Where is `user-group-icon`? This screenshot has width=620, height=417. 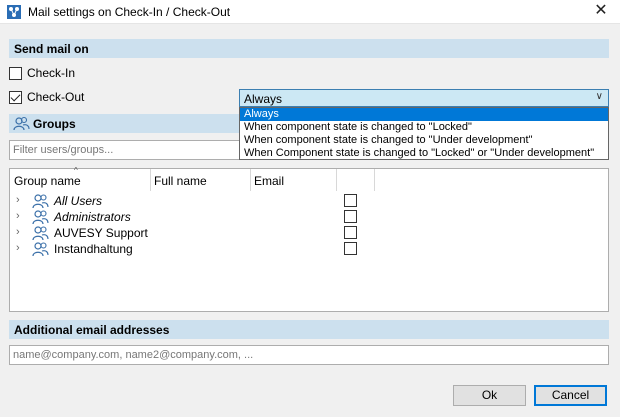 user-group-icon is located at coordinates (21, 123).